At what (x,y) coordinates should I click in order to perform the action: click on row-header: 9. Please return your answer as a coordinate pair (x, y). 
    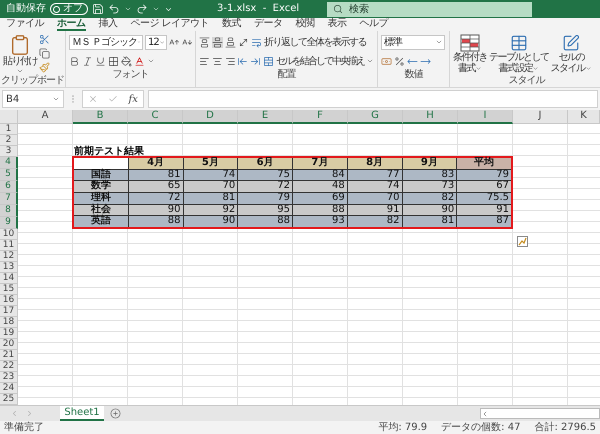
    Looking at the image, I should click on (9, 223).